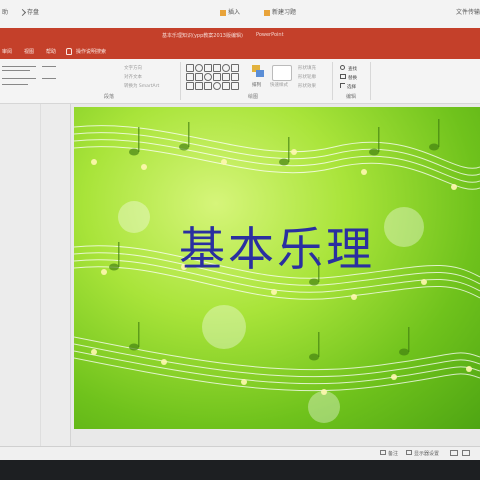 The height and width of the screenshot is (480, 480). Describe the element at coordinates (256, 85) in the screenshot. I see `arrange-button: 排列` at that location.